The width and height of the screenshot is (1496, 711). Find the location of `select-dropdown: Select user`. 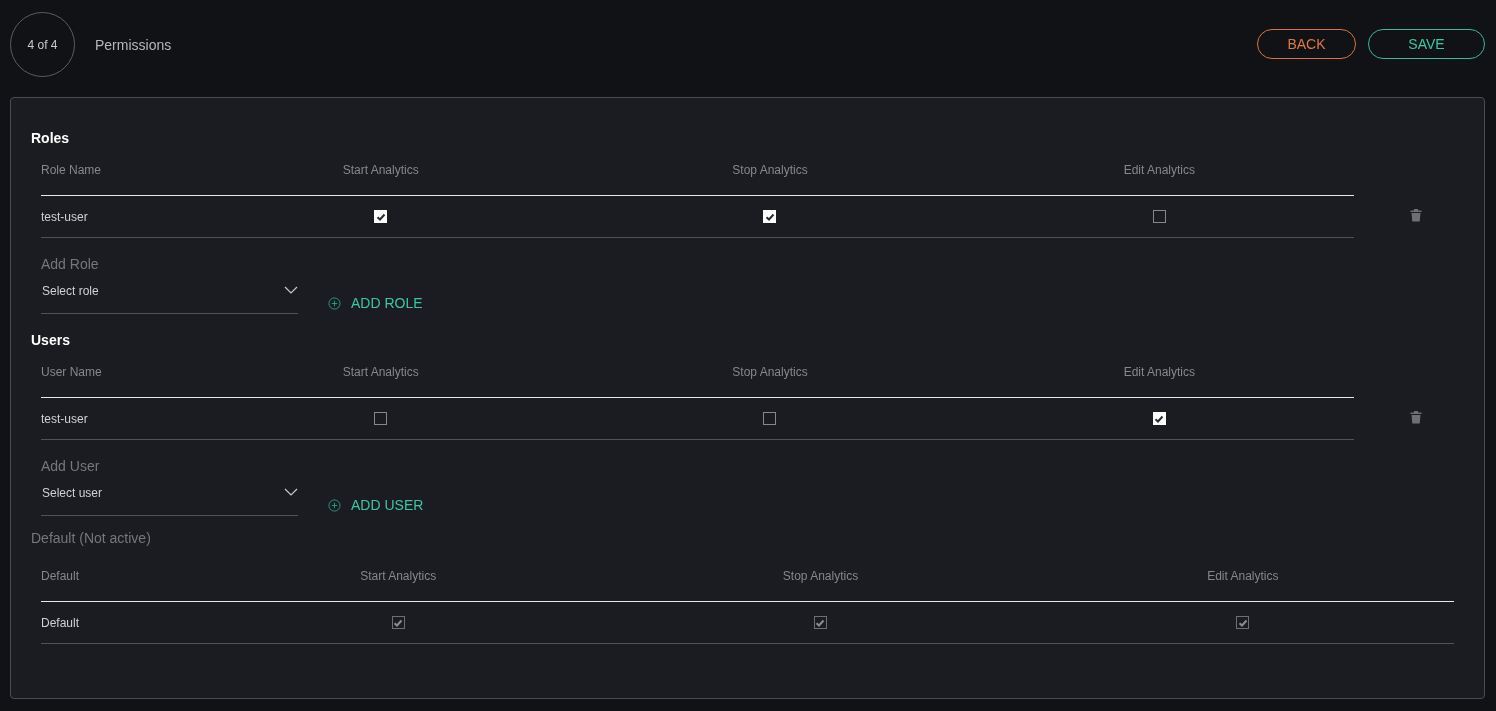

select-dropdown: Select user is located at coordinates (169, 501).